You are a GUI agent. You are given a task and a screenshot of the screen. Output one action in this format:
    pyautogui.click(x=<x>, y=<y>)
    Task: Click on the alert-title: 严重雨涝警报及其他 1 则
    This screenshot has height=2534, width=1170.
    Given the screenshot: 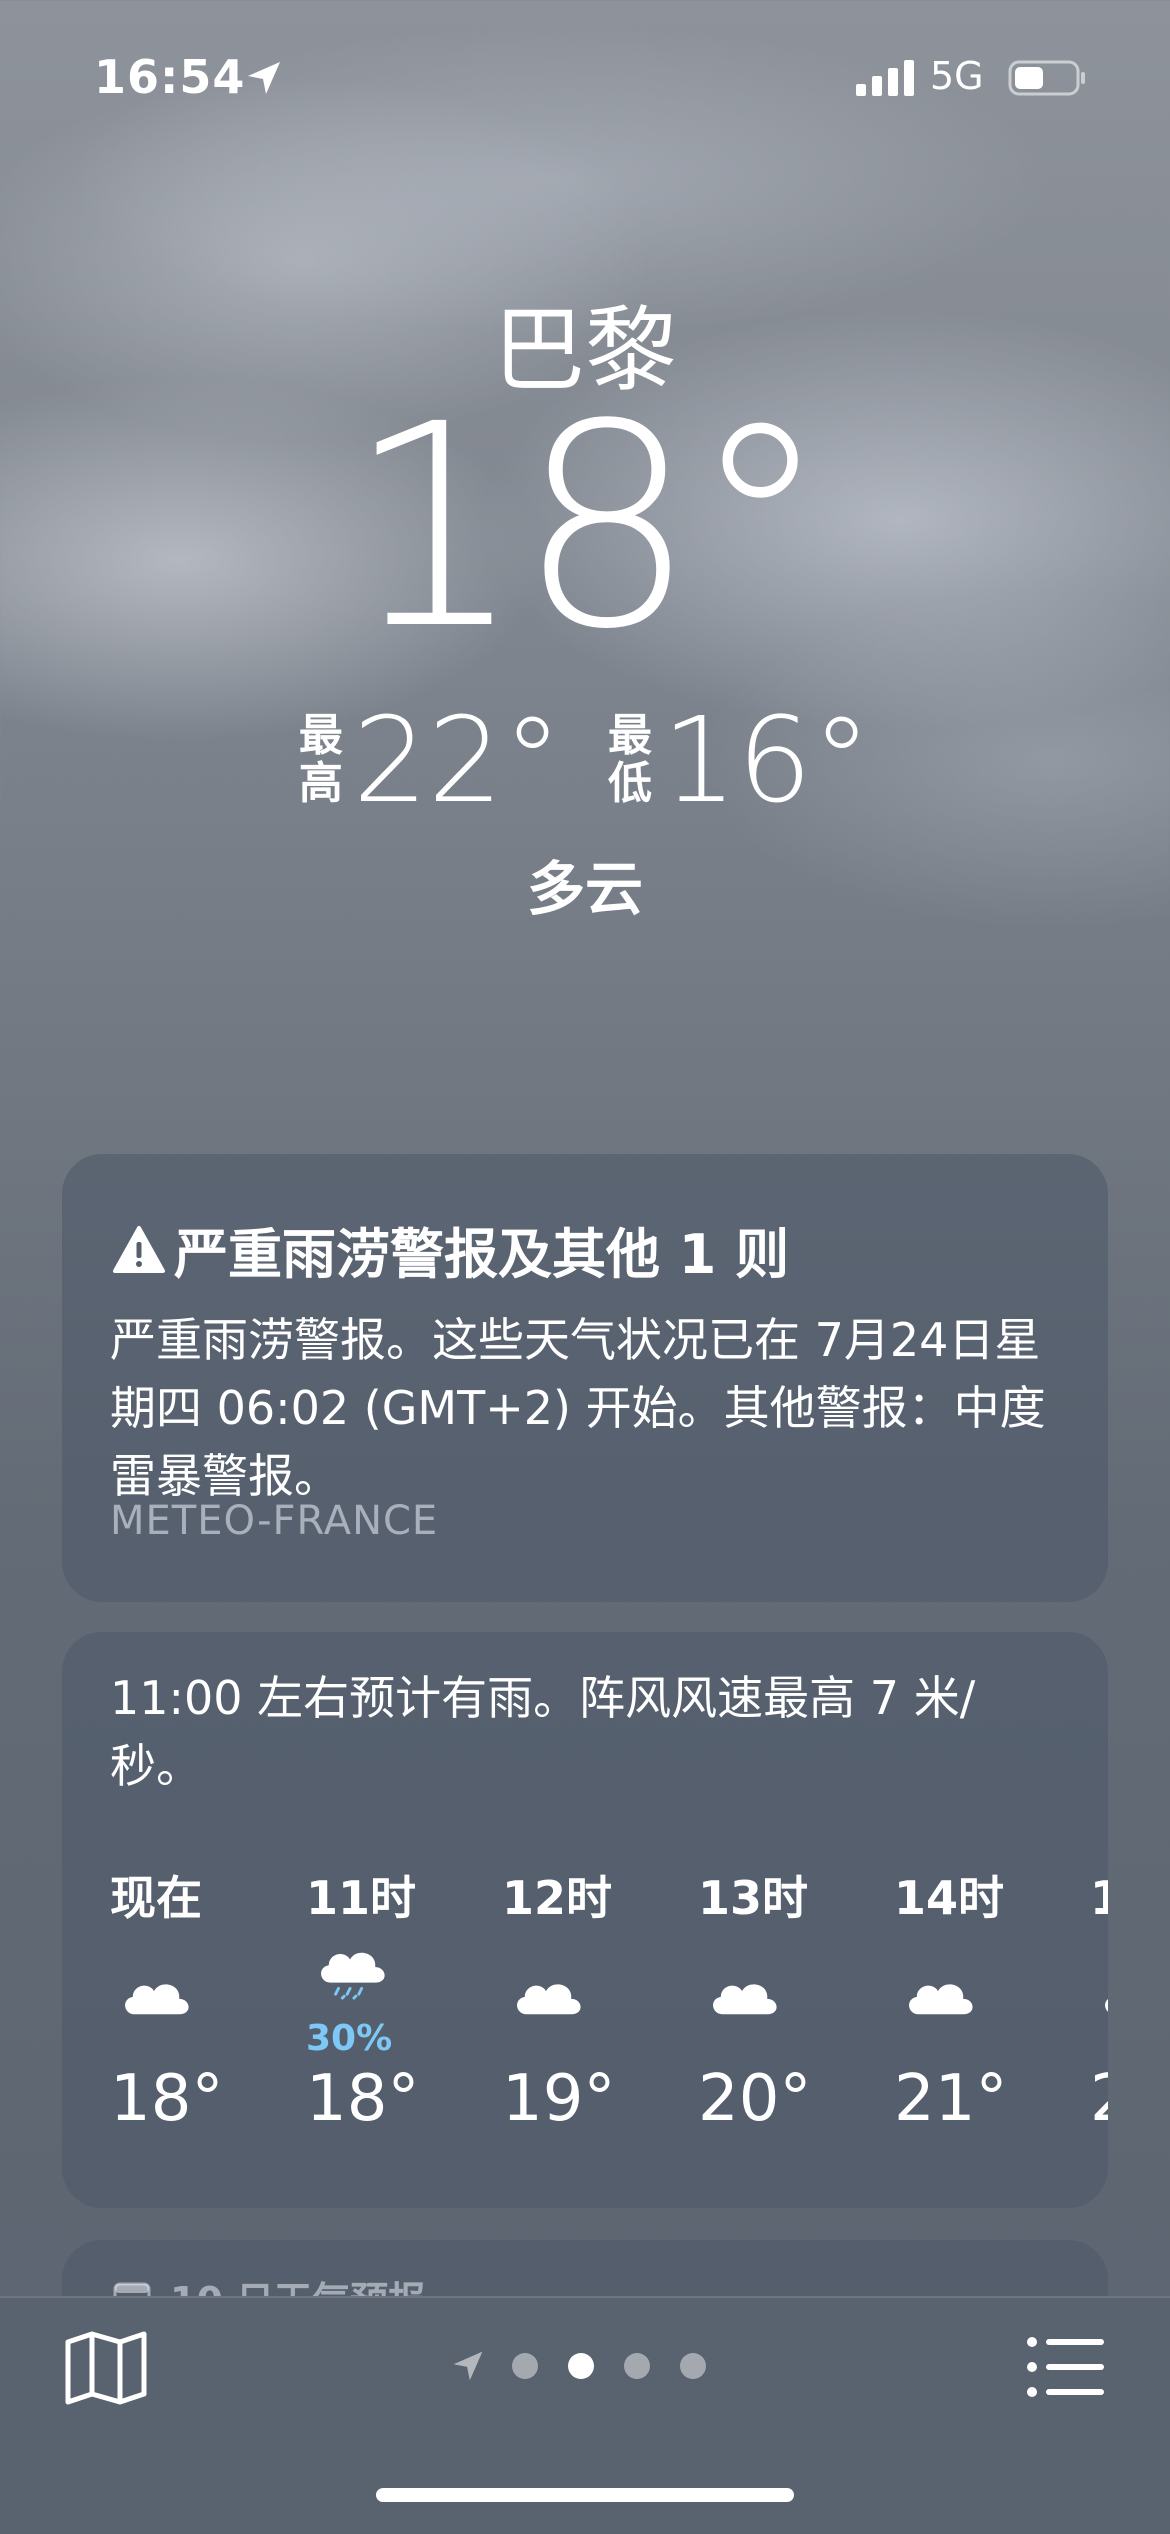 What is the action you would take?
    pyautogui.click(x=482, y=1254)
    